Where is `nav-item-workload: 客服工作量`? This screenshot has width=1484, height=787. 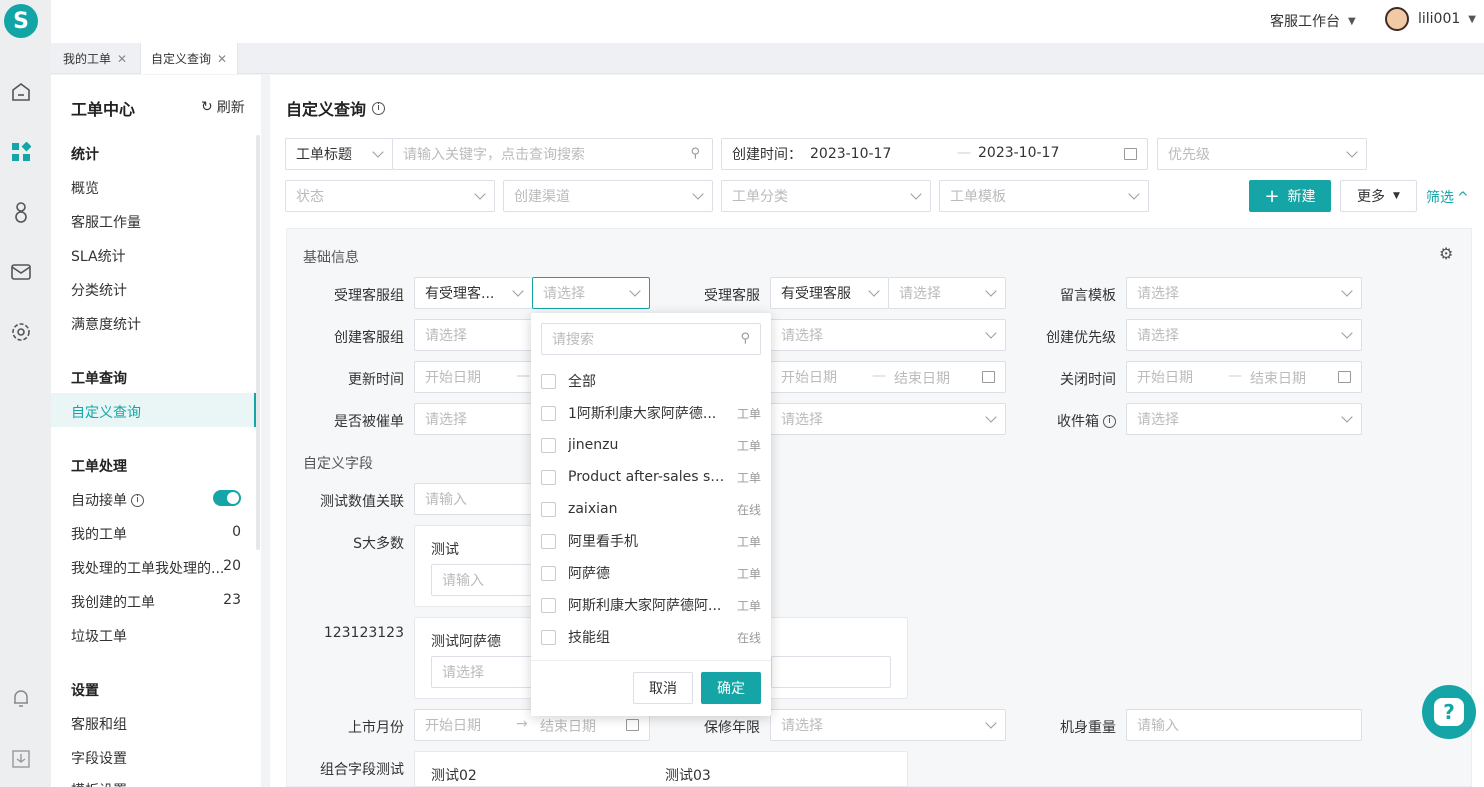
nav-item-workload: 客服工作量 is located at coordinates (106, 222).